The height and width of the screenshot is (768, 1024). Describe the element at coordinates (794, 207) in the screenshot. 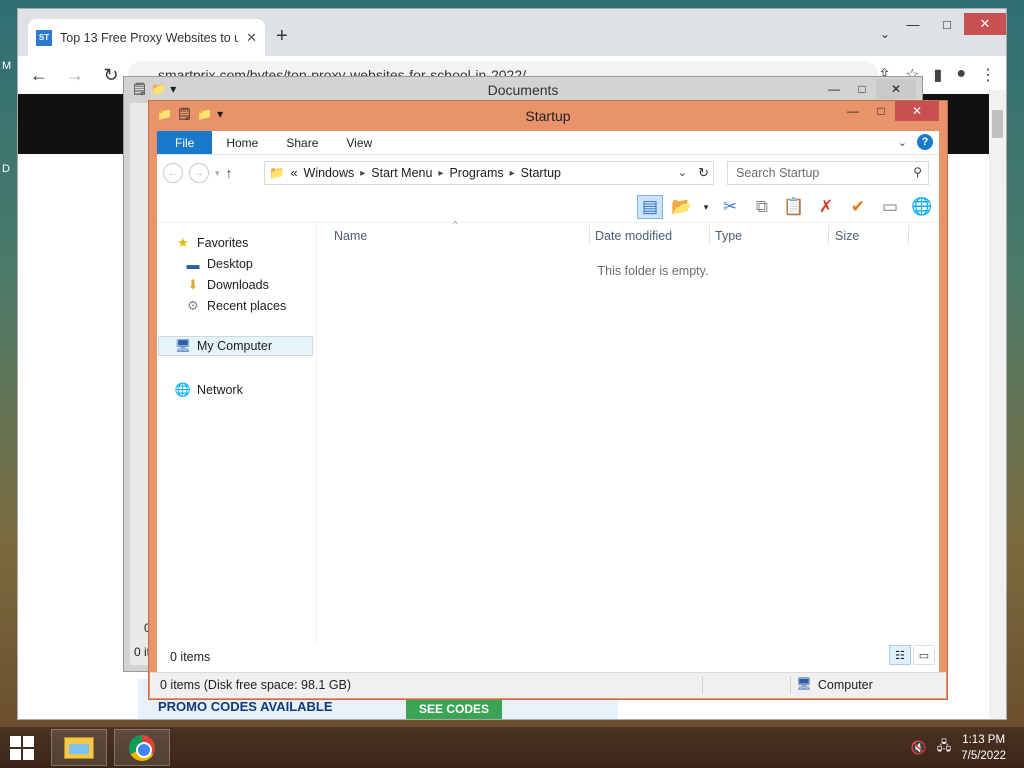

I see `paste-icon: 📋` at that location.